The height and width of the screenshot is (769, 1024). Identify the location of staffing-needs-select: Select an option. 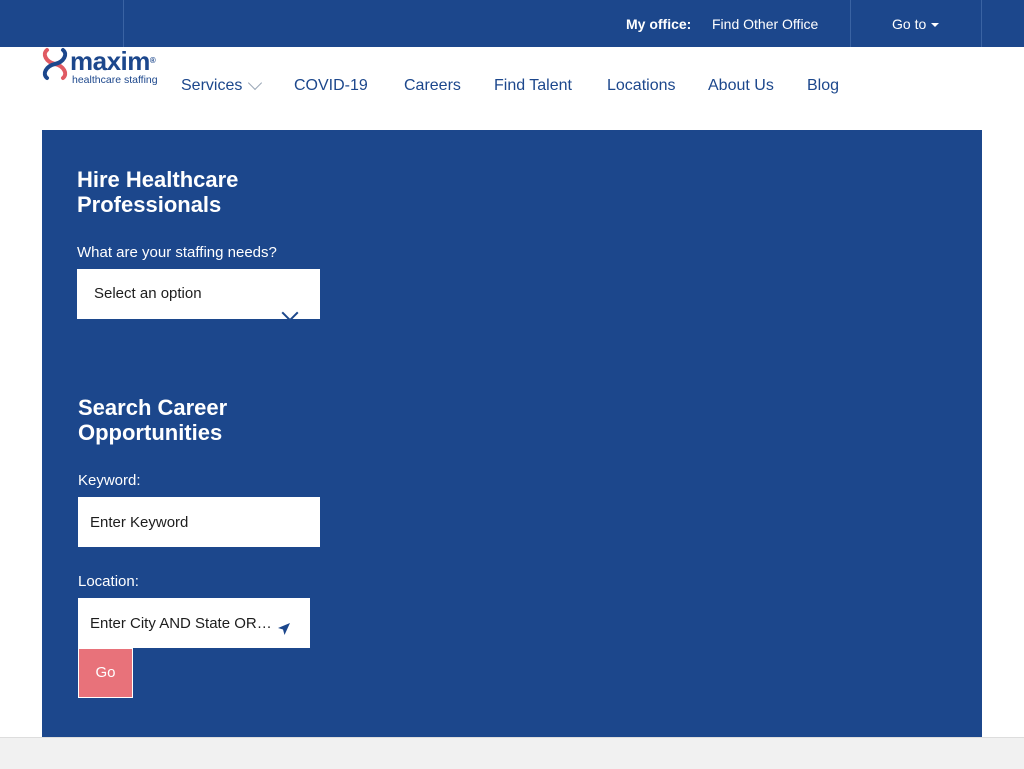
(198, 295).